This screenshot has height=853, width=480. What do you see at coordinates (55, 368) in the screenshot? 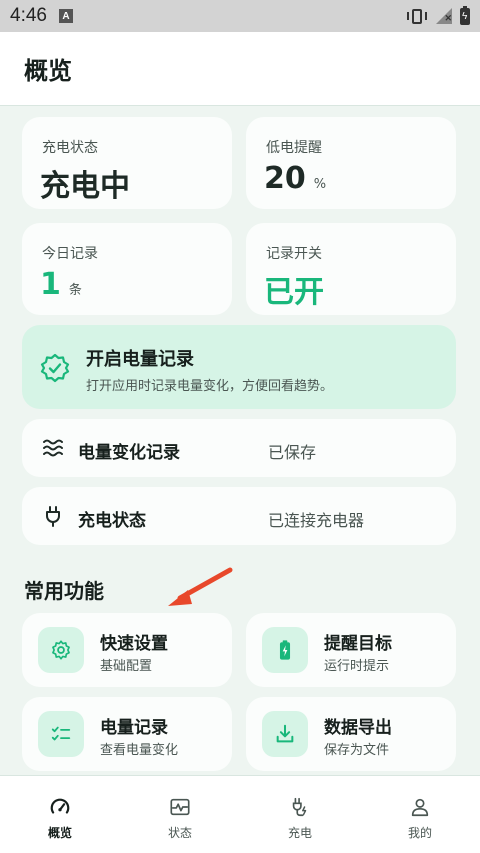
I see `verified-badge-icon` at bounding box center [55, 368].